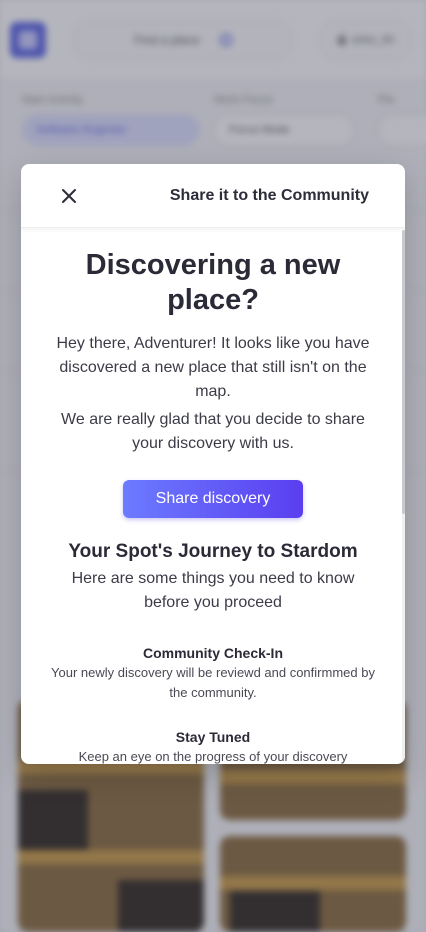 The height and width of the screenshot is (932, 426). I want to click on close-icon, so click(69, 196).